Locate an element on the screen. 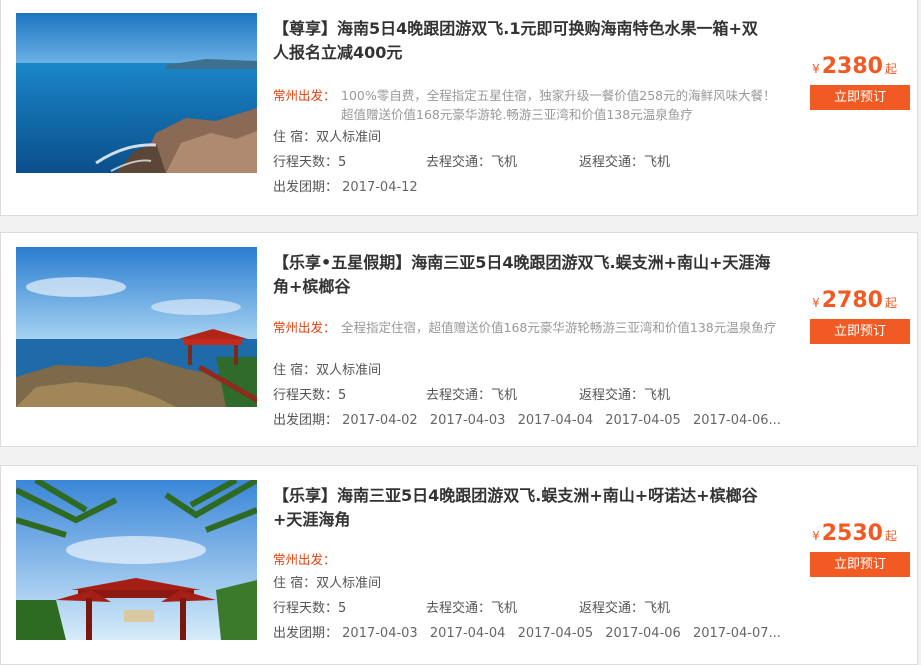 This screenshot has height=665, width=921. product-title: 【乐享•五星假期】海南三亚5日4晚跟团游双飞.蜈支洲+南山+天涯海角+槟榔谷 is located at coordinates (523, 275).